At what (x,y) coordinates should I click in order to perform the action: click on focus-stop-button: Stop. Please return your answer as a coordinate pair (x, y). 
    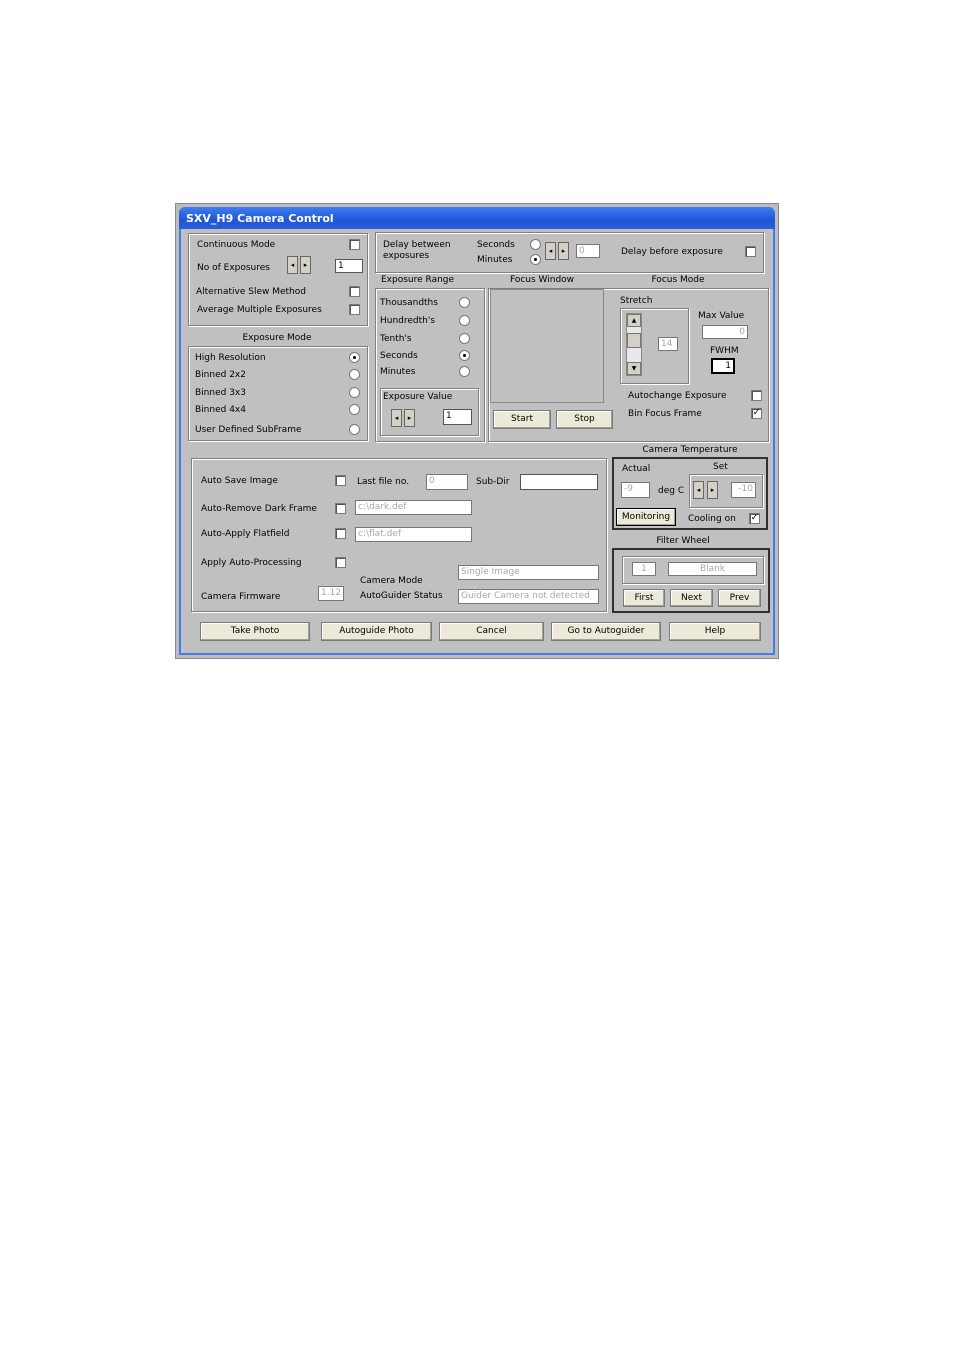
    Looking at the image, I should click on (584, 419).